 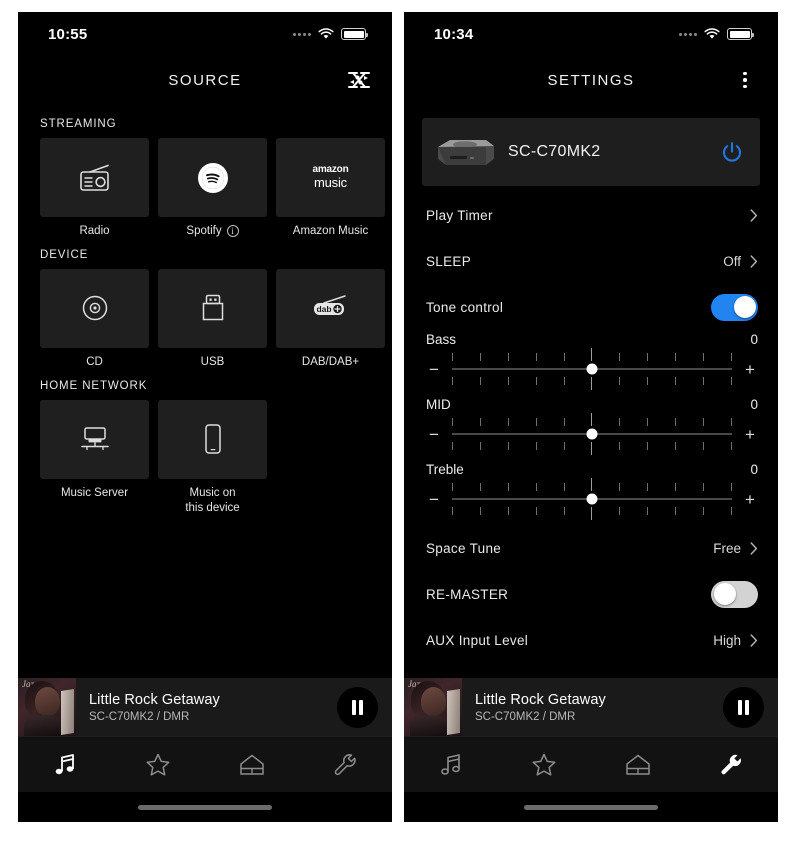 I want to click on row-label: Tone control, so click(x=465, y=307).